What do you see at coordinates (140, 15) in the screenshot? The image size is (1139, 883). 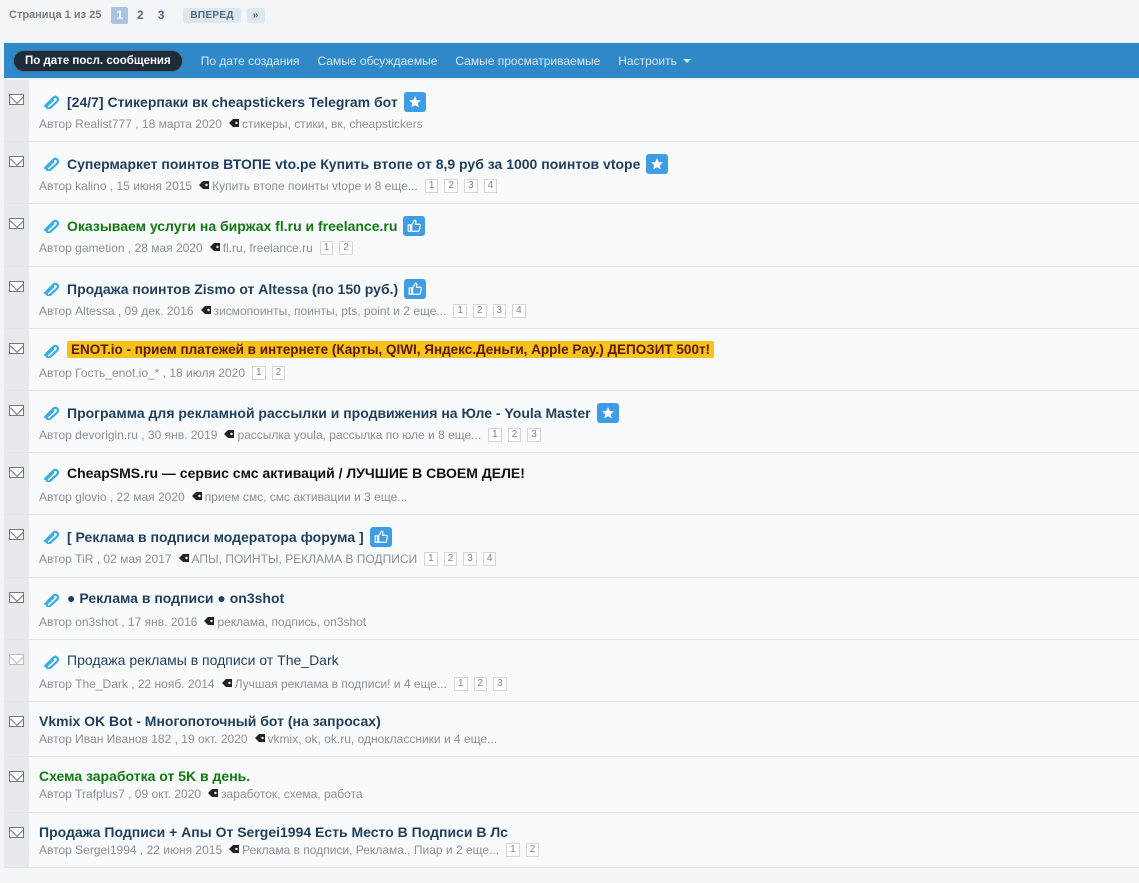 I see `page-link-2: 2` at bounding box center [140, 15].